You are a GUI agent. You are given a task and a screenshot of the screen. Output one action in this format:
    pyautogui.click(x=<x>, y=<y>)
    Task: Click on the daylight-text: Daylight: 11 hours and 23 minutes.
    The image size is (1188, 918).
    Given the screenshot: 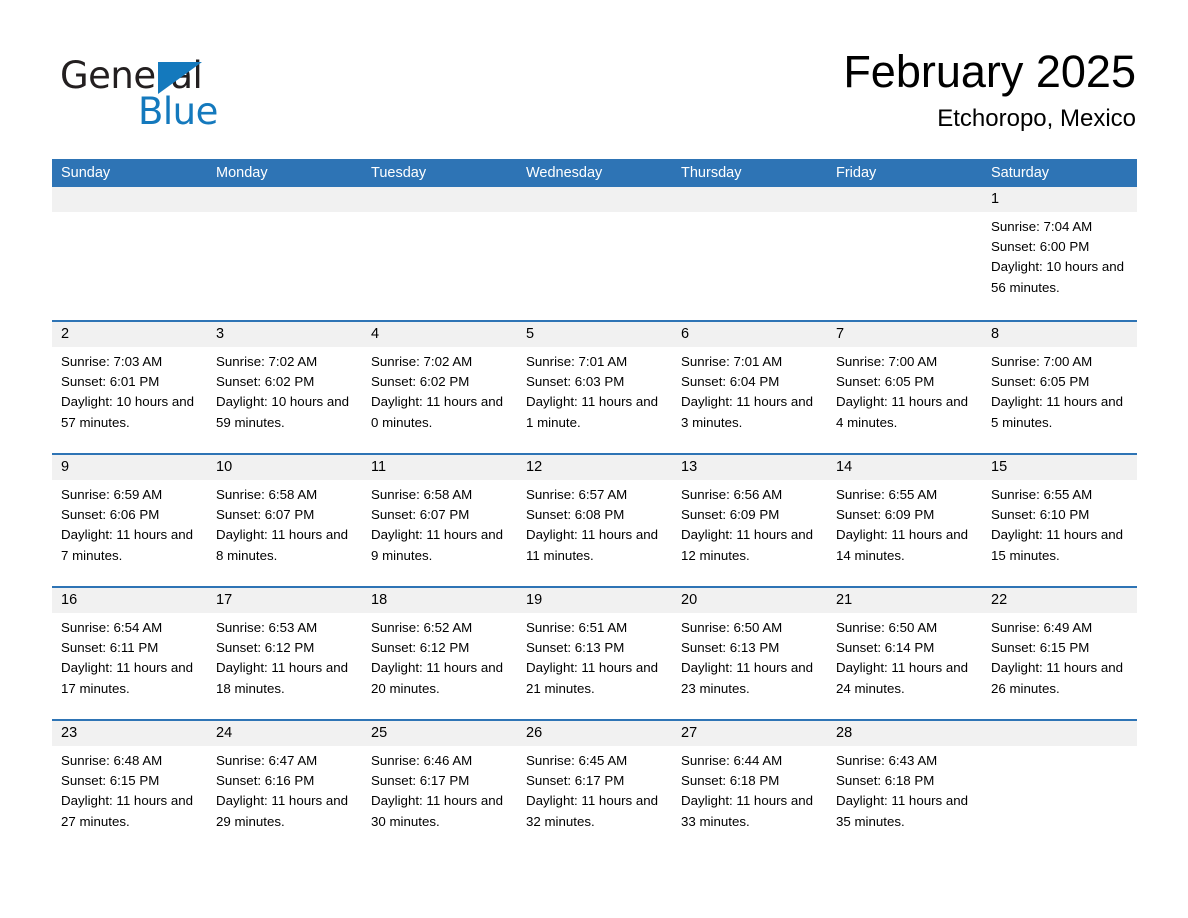 What is the action you would take?
    pyautogui.click(x=747, y=678)
    